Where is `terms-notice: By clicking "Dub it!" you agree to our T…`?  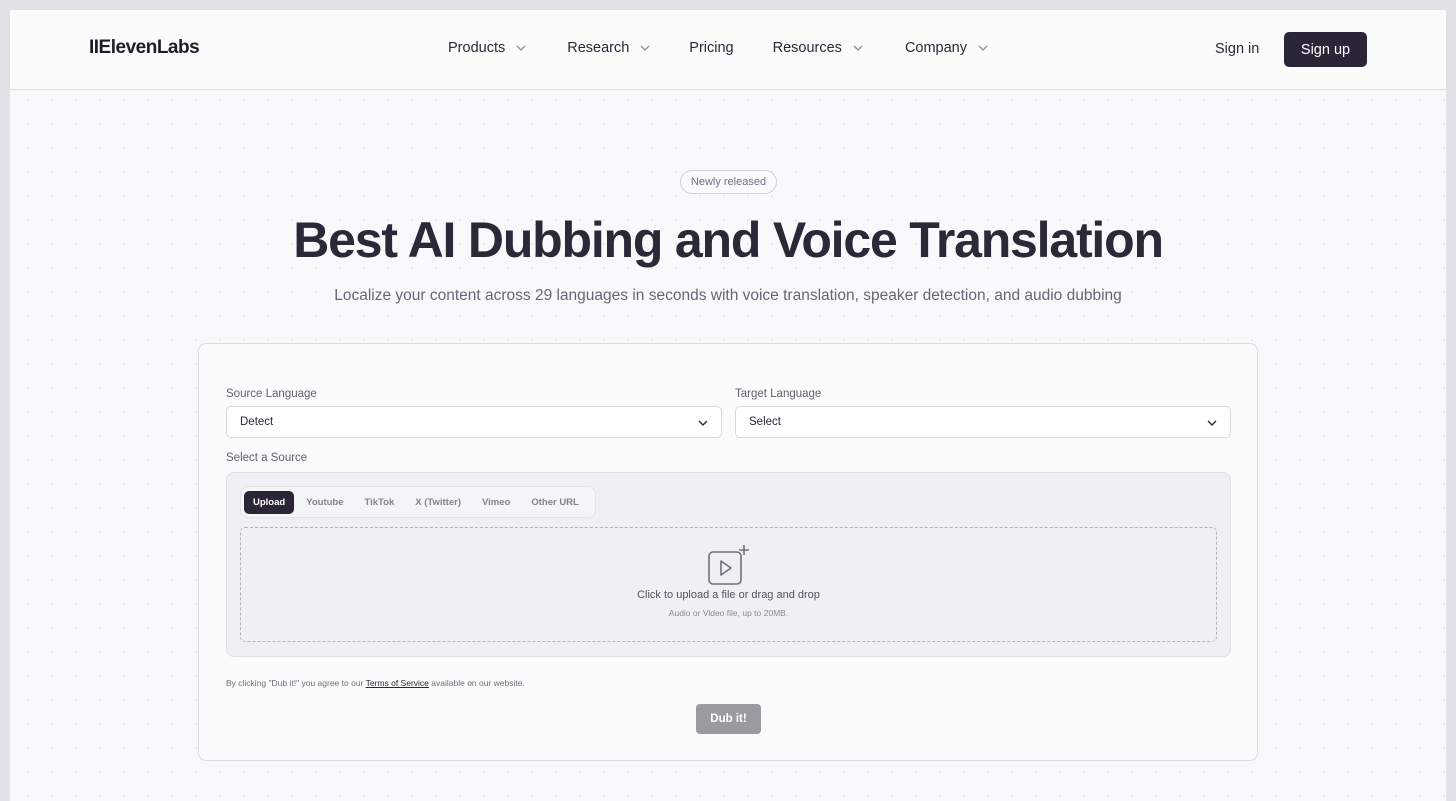
terms-notice: By clicking "Dub it!" you agree to our T… is located at coordinates (375, 683).